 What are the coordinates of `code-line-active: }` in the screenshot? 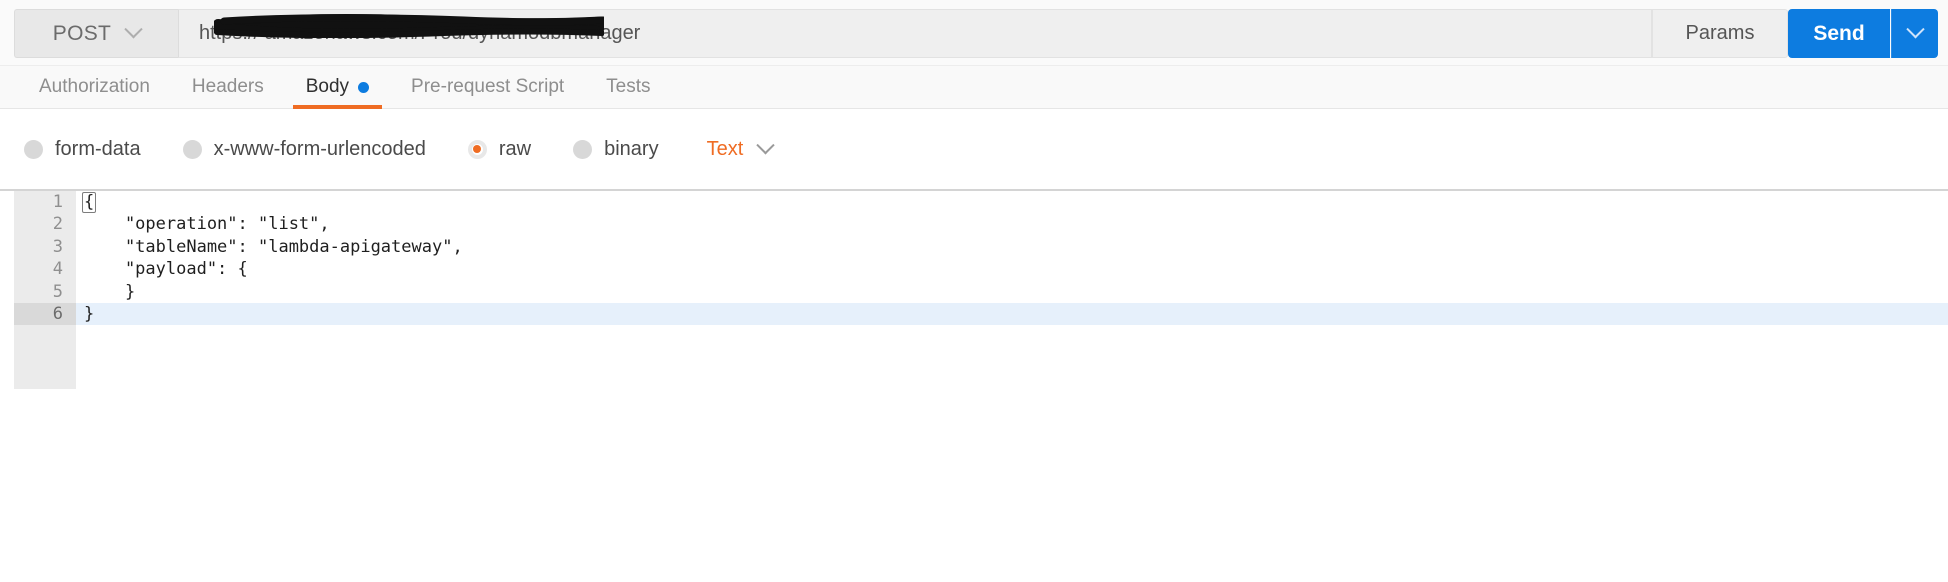 It's located at (1012, 314).